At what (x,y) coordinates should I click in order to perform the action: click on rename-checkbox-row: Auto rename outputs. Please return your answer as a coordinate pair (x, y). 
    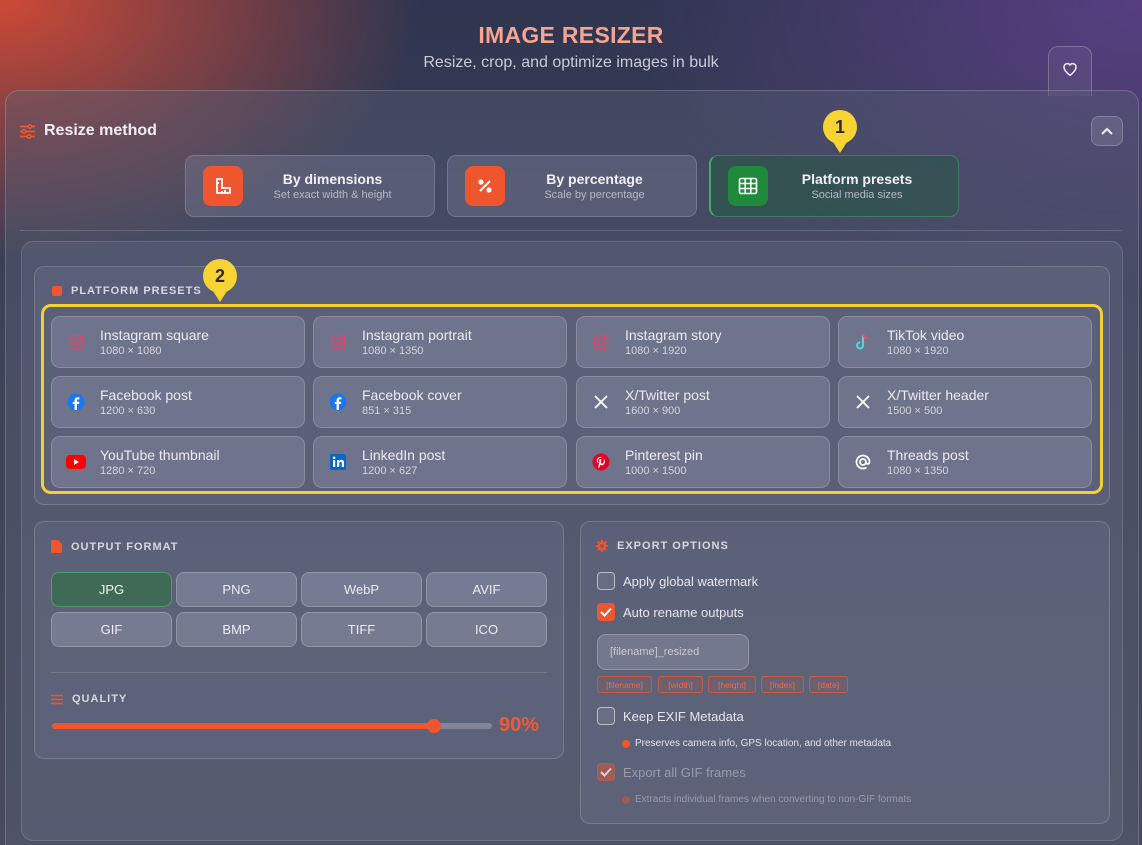
    Looking at the image, I should click on (670, 612).